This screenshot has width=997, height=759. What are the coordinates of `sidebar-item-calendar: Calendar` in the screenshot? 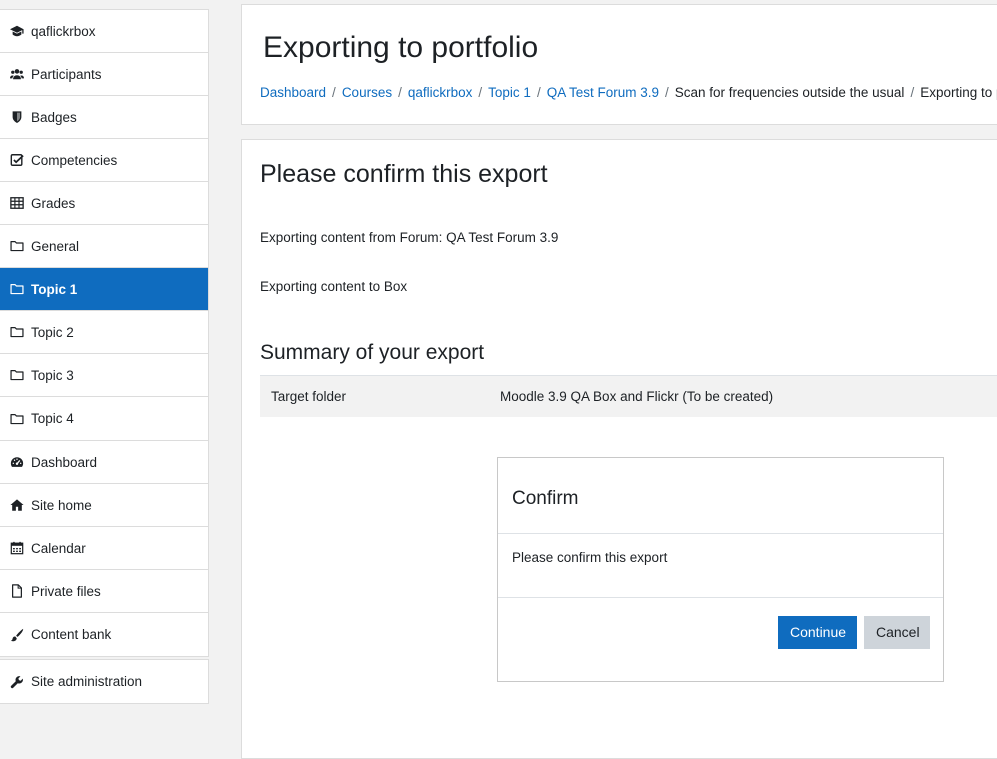 It's located at (104, 548).